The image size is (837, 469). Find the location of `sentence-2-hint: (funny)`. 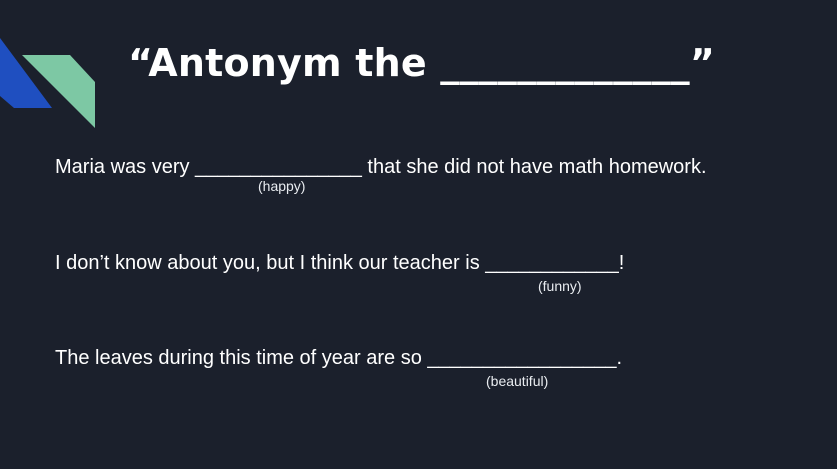

sentence-2-hint: (funny) is located at coordinates (560, 286).